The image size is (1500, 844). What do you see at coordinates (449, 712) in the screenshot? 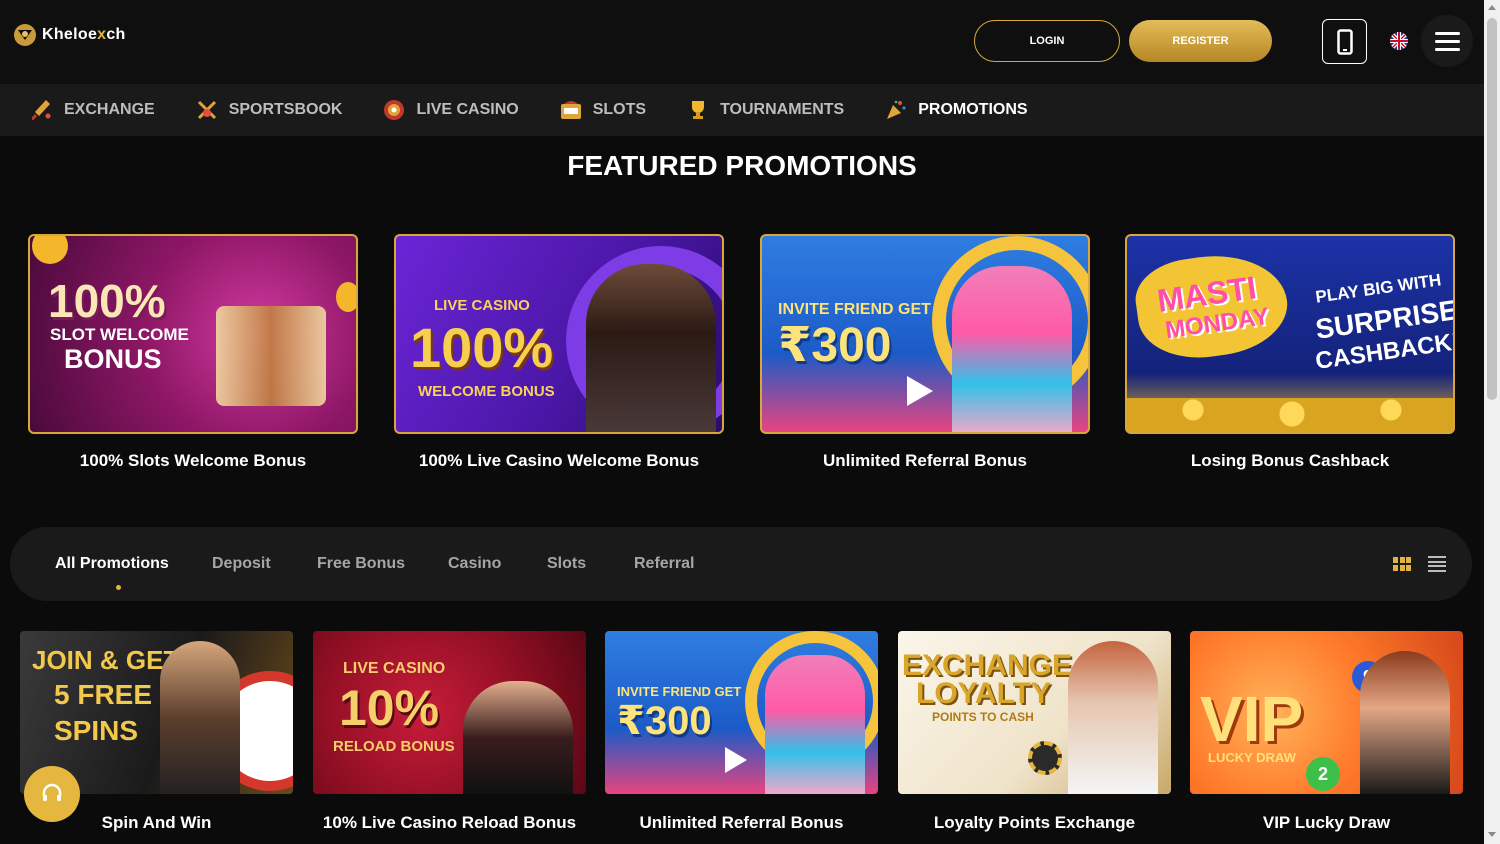
I see `promo-card-live-casino-reload: LIVE CASINO 10% RELOAD BONUS` at bounding box center [449, 712].